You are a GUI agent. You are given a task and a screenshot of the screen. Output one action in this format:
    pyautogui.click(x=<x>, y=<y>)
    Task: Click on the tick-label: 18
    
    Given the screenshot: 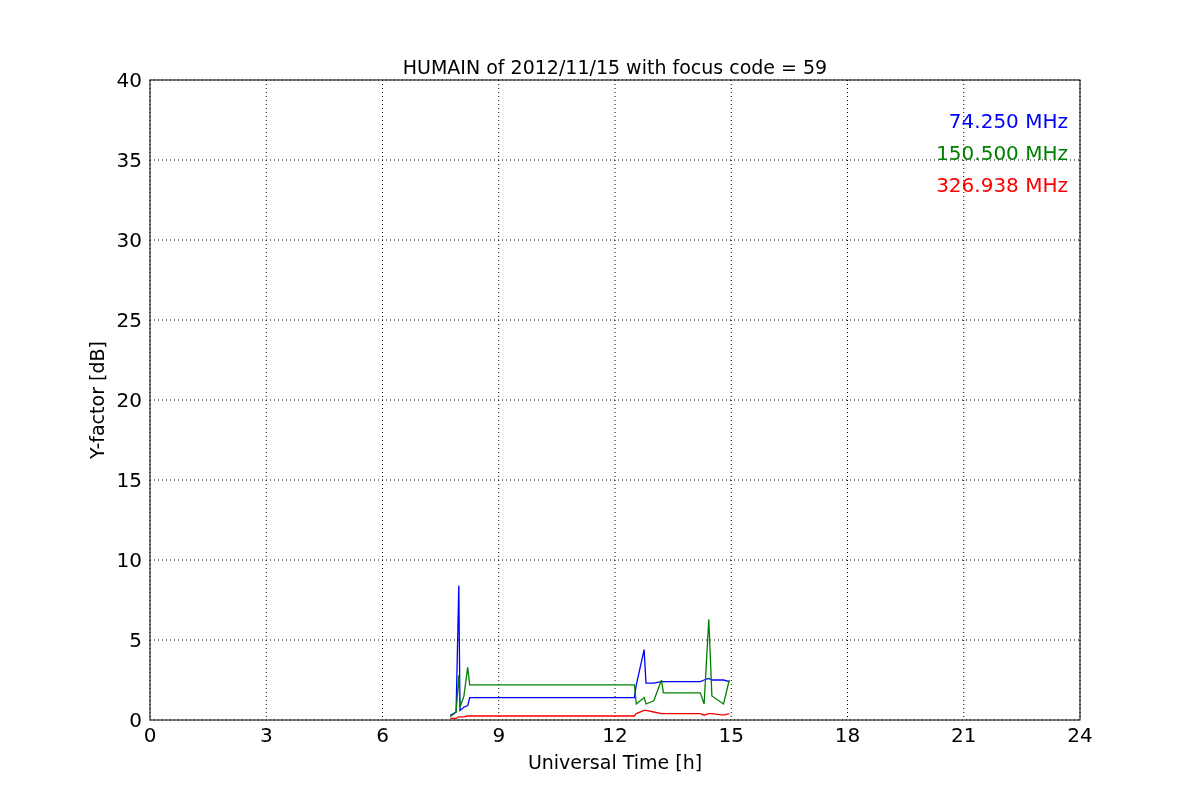 What is the action you would take?
    pyautogui.click(x=847, y=735)
    